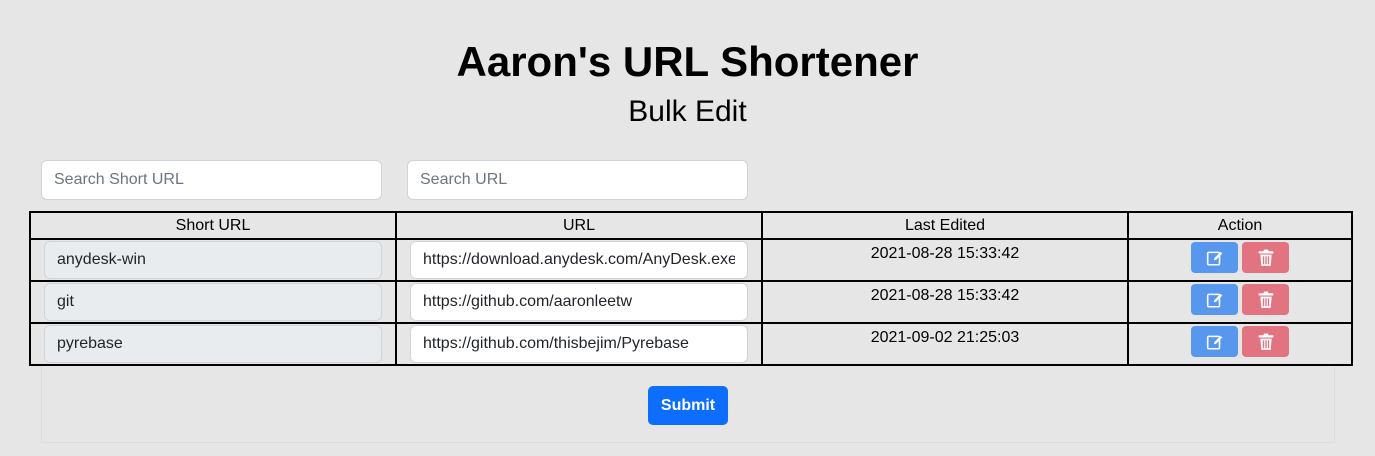 The width and height of the screenshot is (1375, 456). I want to click on table-row: 2021-09-02 21:25:03, so click(691, 344).